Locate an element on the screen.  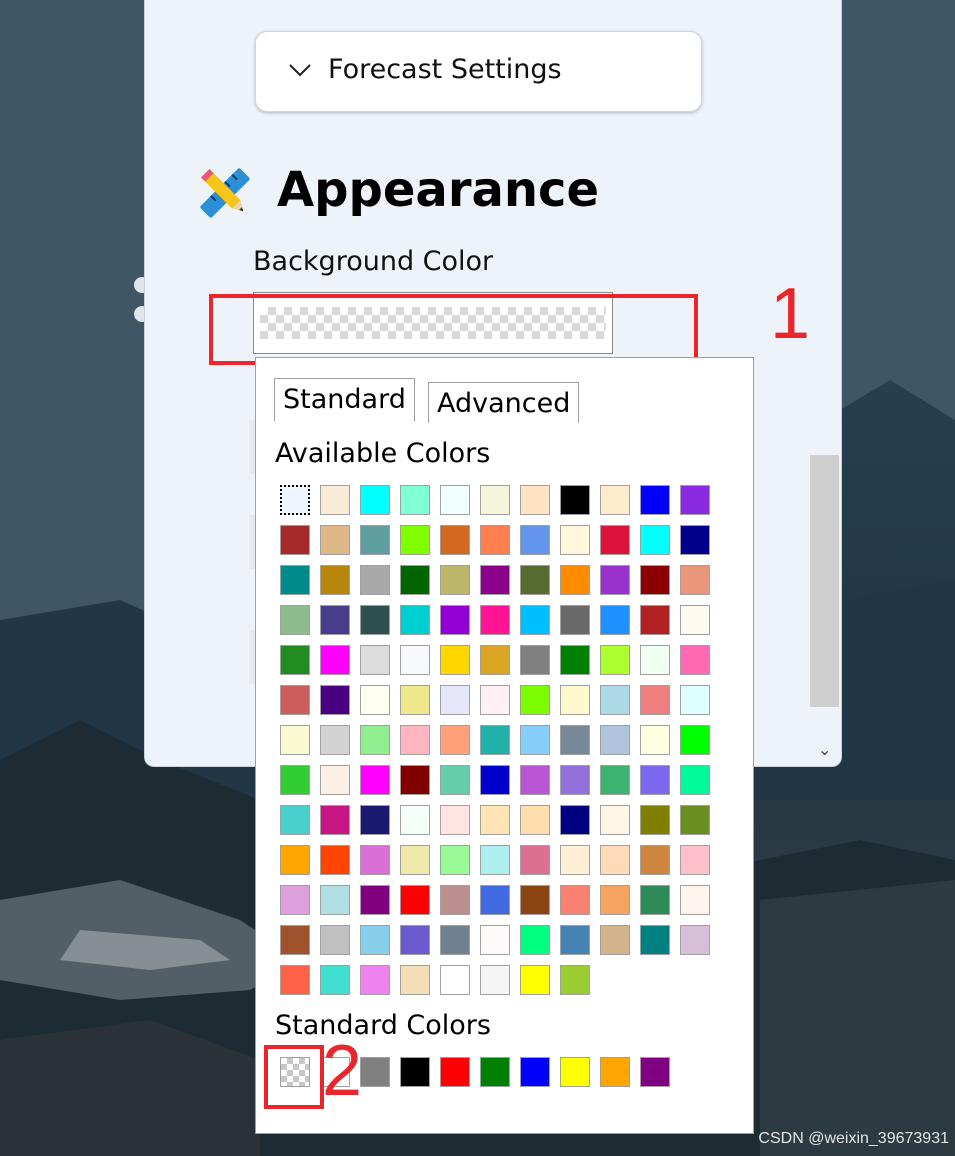
scroll-down-arrow-icon: ⌄ is located at coordinates (824, 749).